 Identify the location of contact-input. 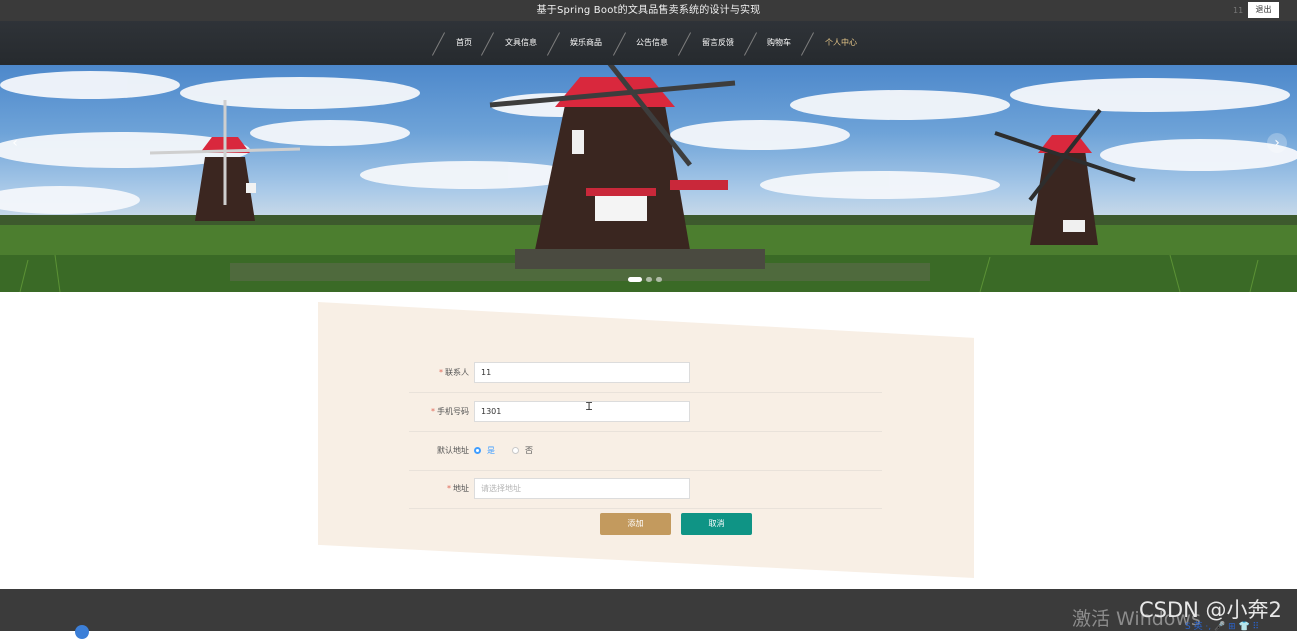
(582, 372).